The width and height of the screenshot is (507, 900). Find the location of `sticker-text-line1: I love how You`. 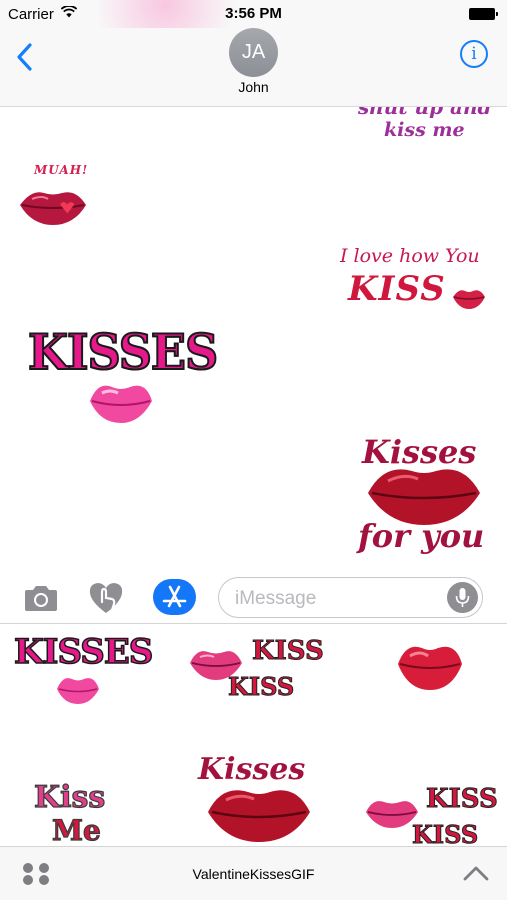

sticker-text-line1: I love how You is located at coordinates (410, 256).